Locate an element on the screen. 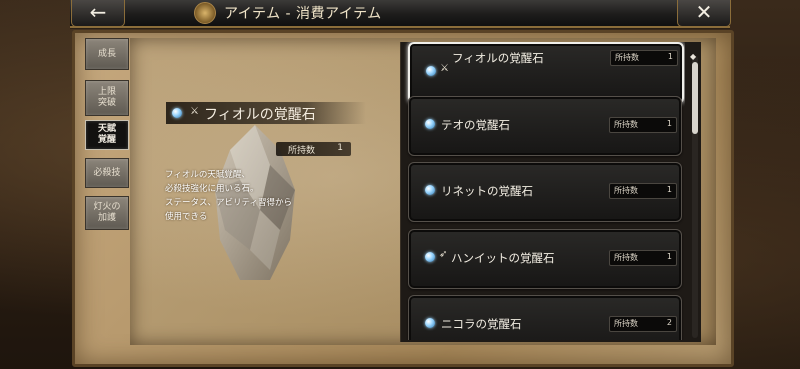 Image resolution: width=800 pixels, height=369 pixels. tab-special-skill: 必殺技 is located at coordinates (107, 173).